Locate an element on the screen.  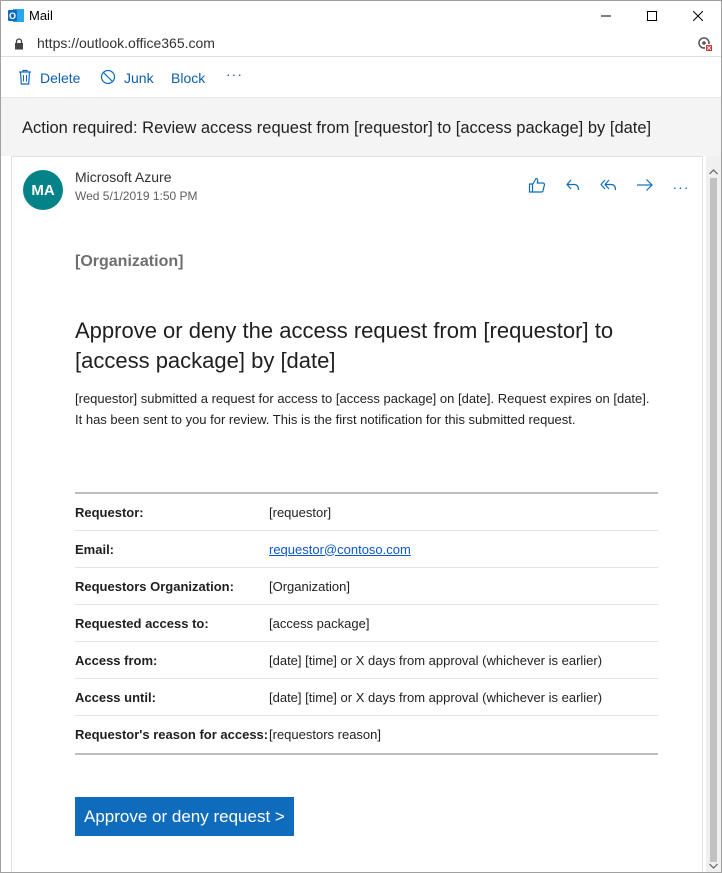
reply-icon is located at coordinates (573, 187).